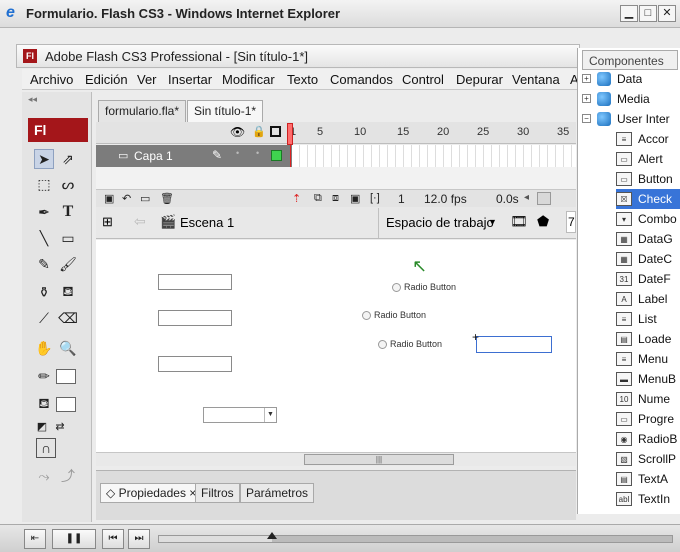  What do you see at coordinates (648, 13) in the screenshot?
I see `maximize-button: □` at bounding box center [648, 13].